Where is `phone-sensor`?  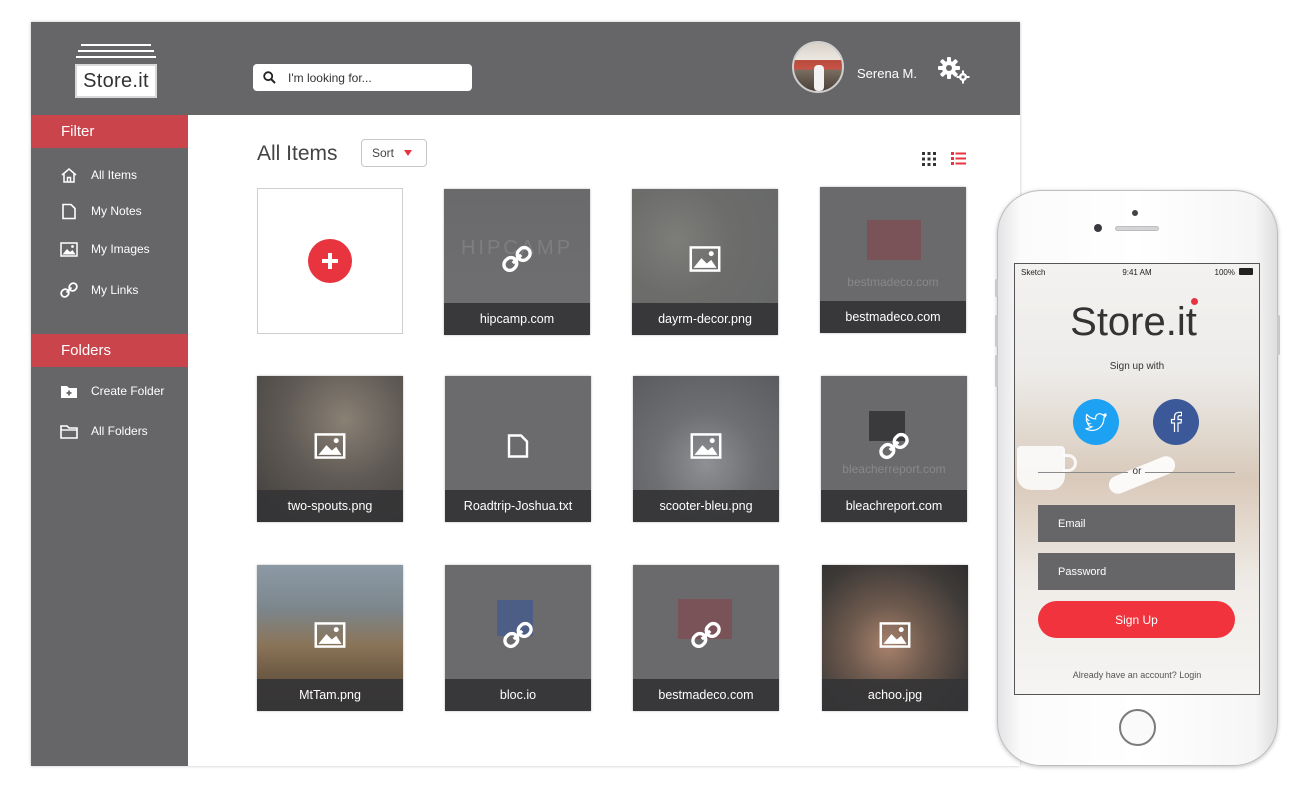 phone-sensor is located at coordinates (1135, 213).